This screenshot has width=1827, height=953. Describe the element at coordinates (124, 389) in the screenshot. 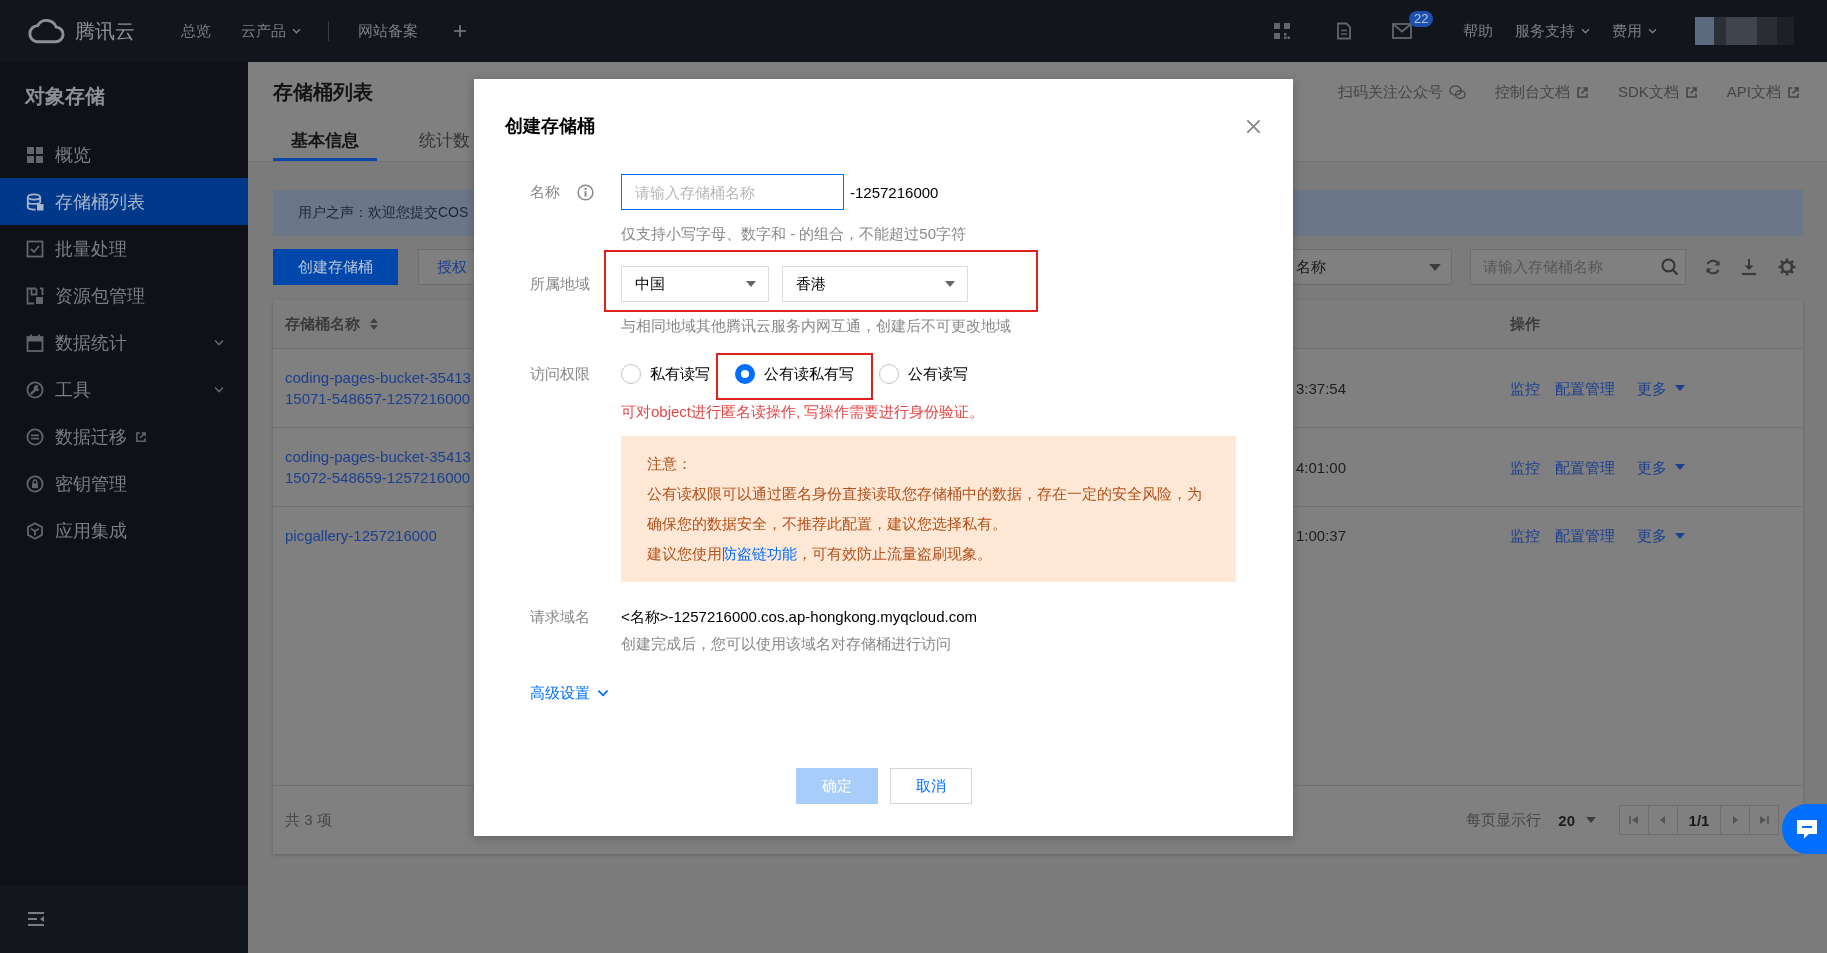

I see `sidebar-item: 工具` at that location.